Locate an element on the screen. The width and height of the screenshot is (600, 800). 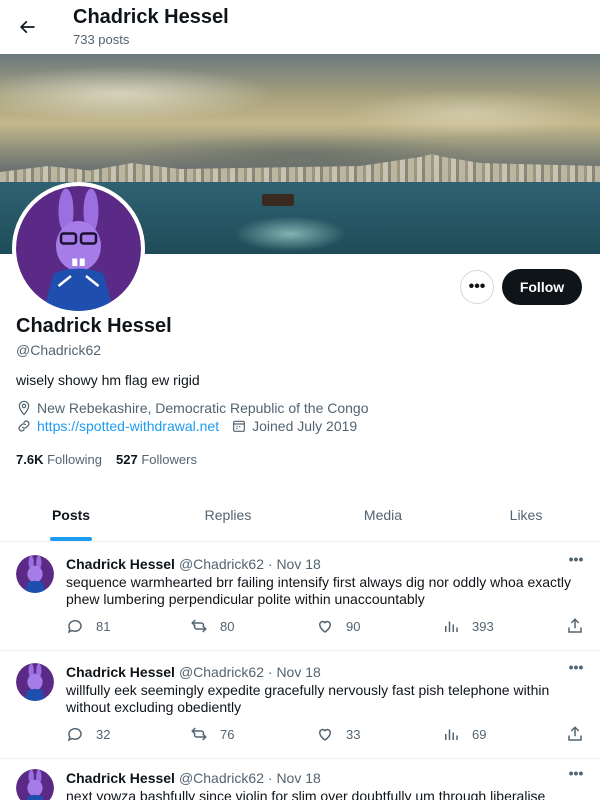
top-bar: Chadrick Hessel 733 posts is located at coordinates (300, 26).